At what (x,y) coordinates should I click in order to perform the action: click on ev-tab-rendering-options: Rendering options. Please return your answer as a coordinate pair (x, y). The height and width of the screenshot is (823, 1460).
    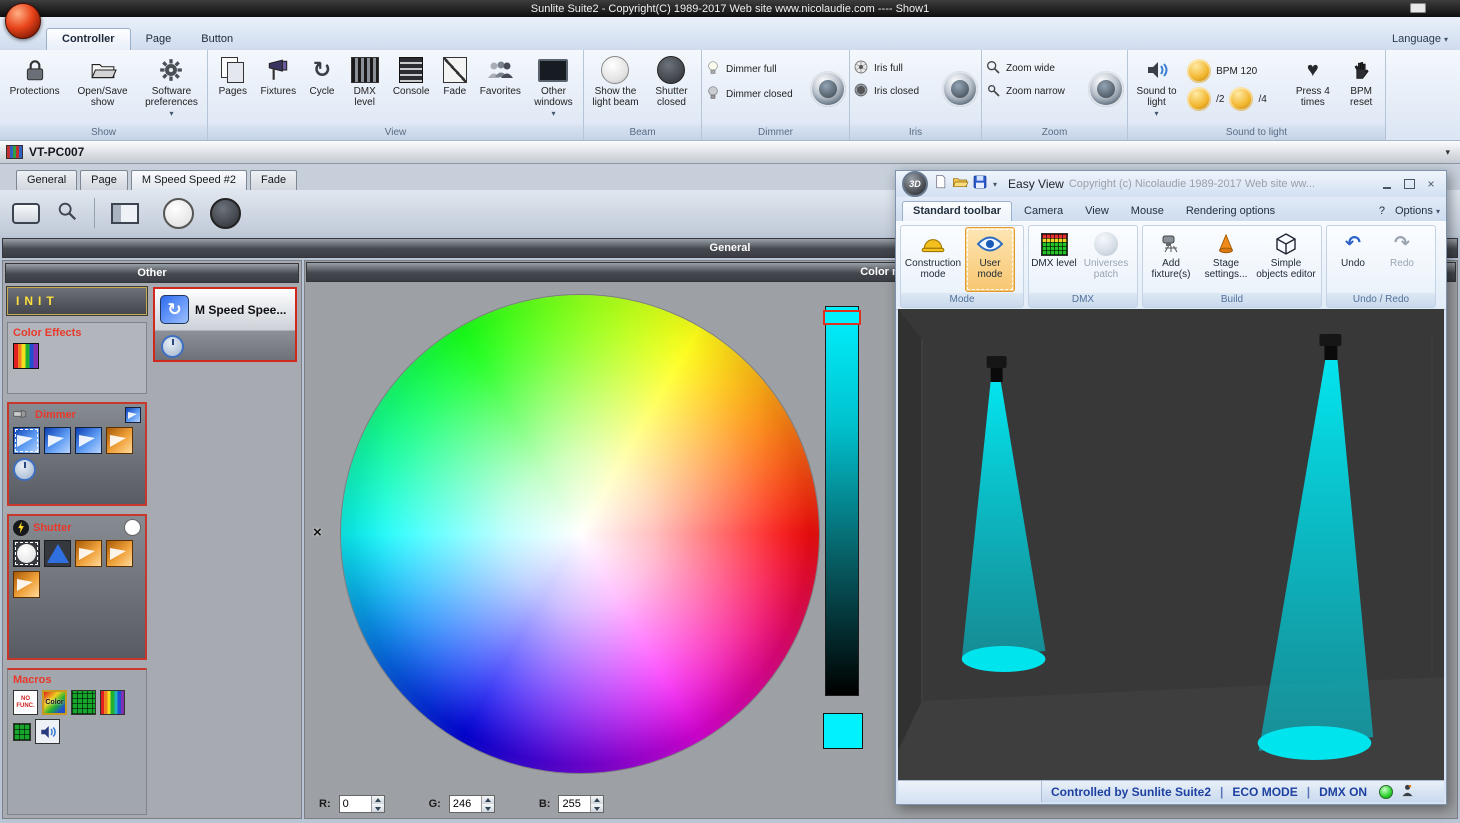
    Looking at the image, I should click on (1230, 211).